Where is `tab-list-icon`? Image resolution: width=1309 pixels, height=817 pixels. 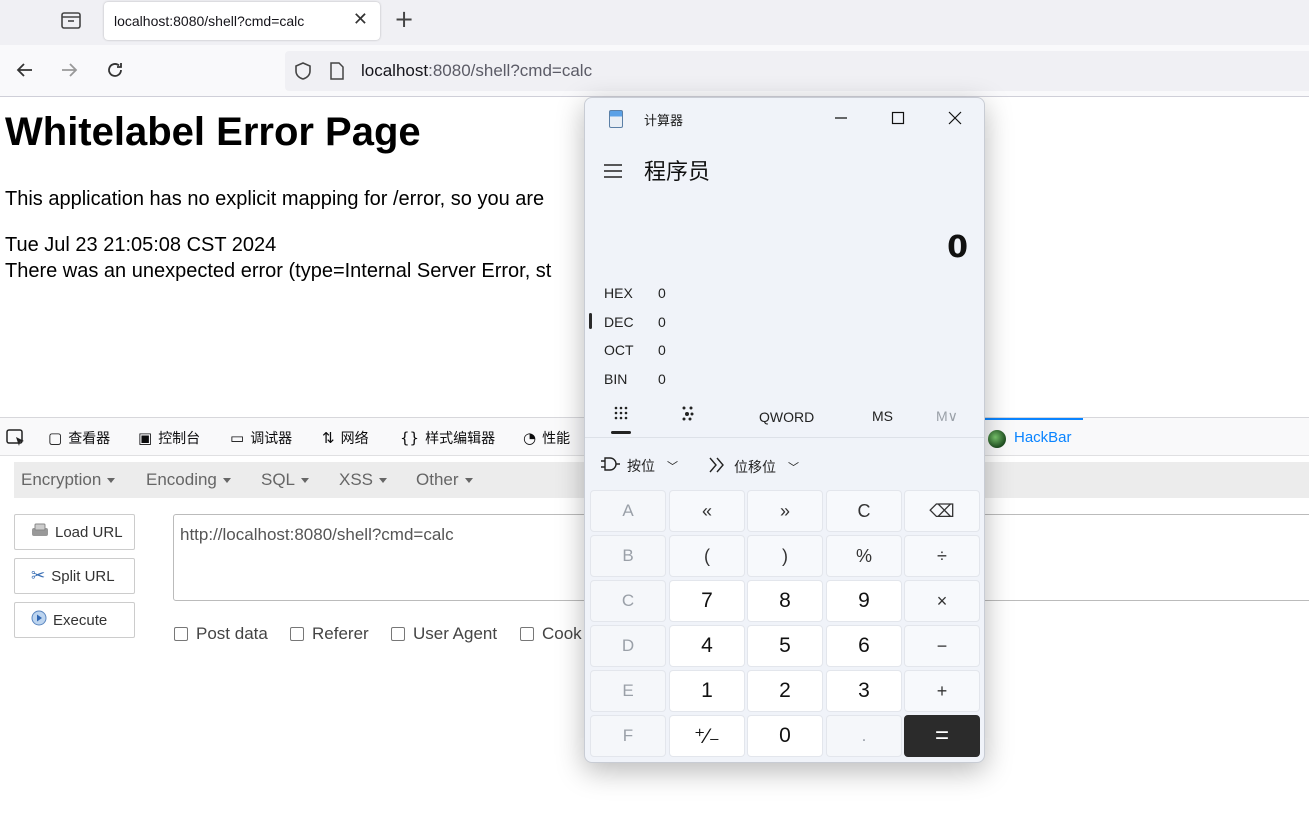 tab-list-icon is located at coordinates (71, 20).